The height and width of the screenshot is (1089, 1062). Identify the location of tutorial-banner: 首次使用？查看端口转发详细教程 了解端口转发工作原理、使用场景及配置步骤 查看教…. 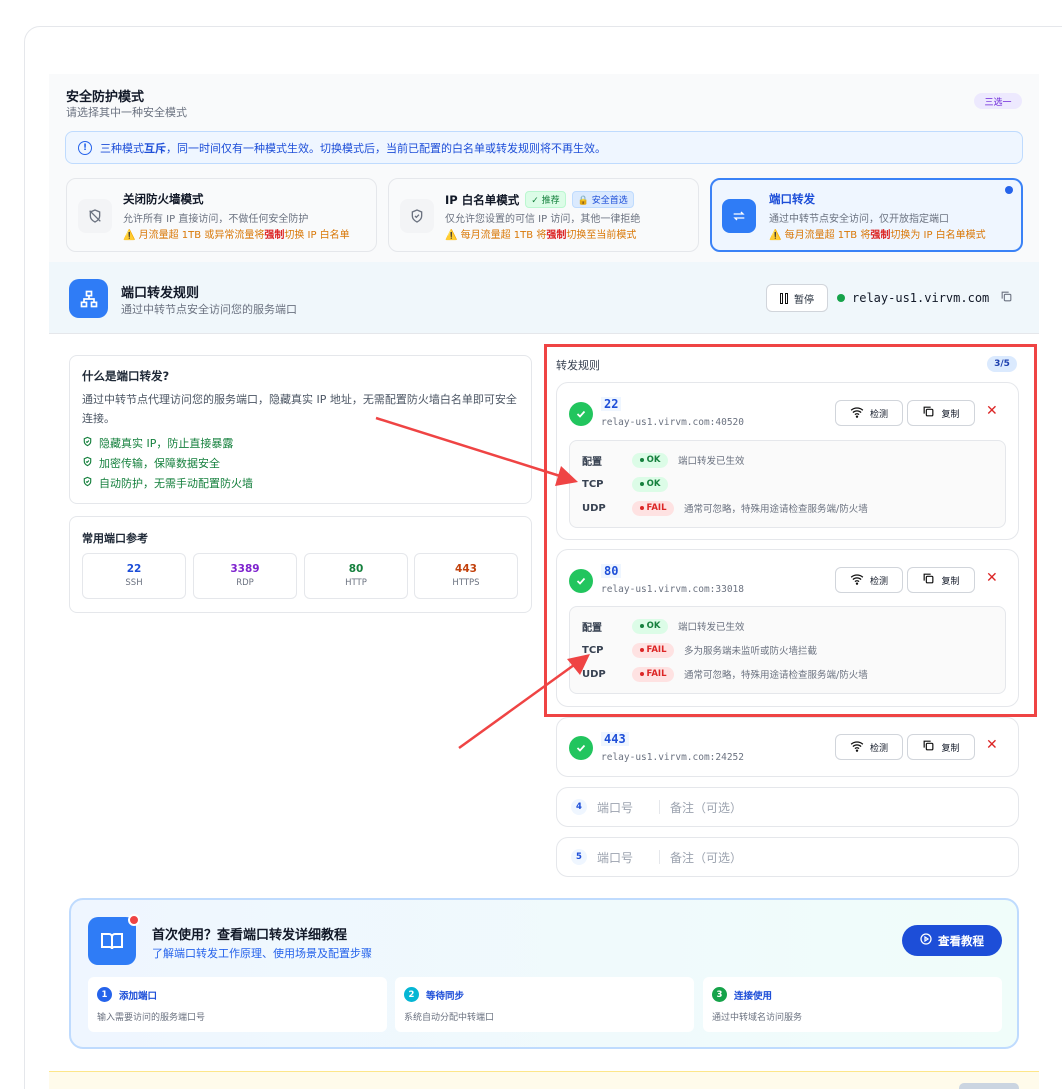
(544, 973).